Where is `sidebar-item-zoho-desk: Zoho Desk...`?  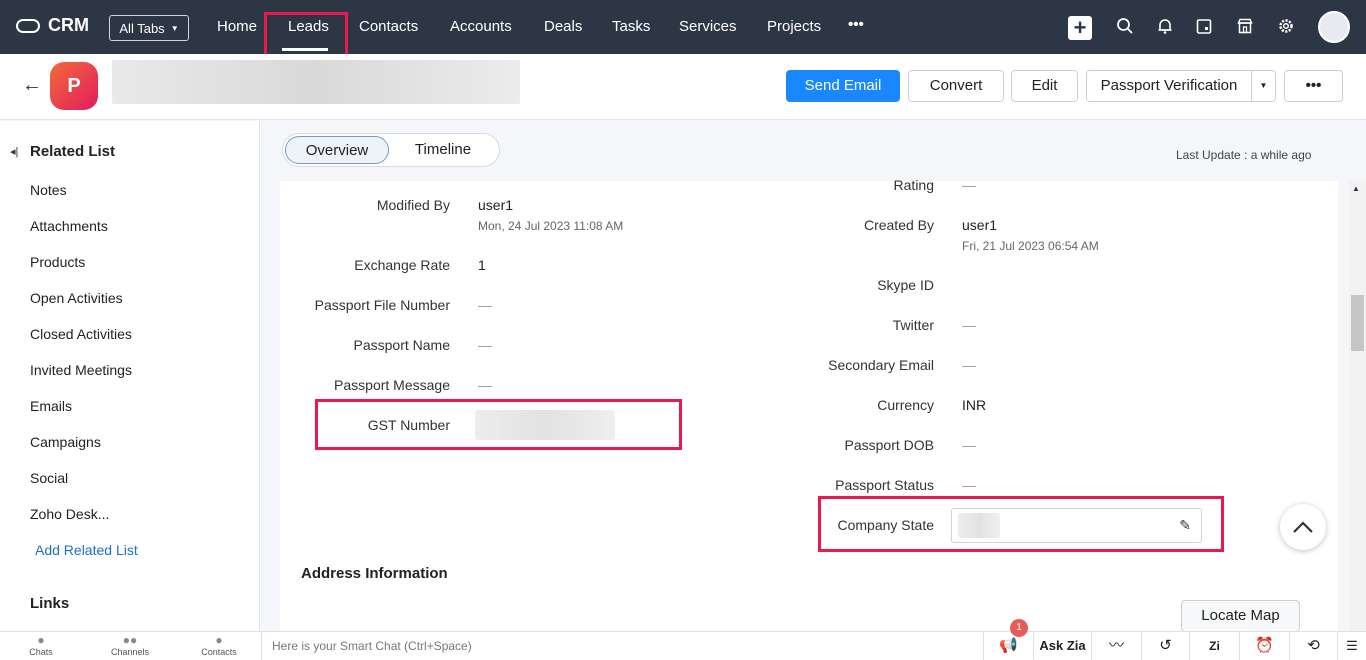 sidebar-item-zoho-desk: Zoho Desk... is located at coordinates (69, 514).